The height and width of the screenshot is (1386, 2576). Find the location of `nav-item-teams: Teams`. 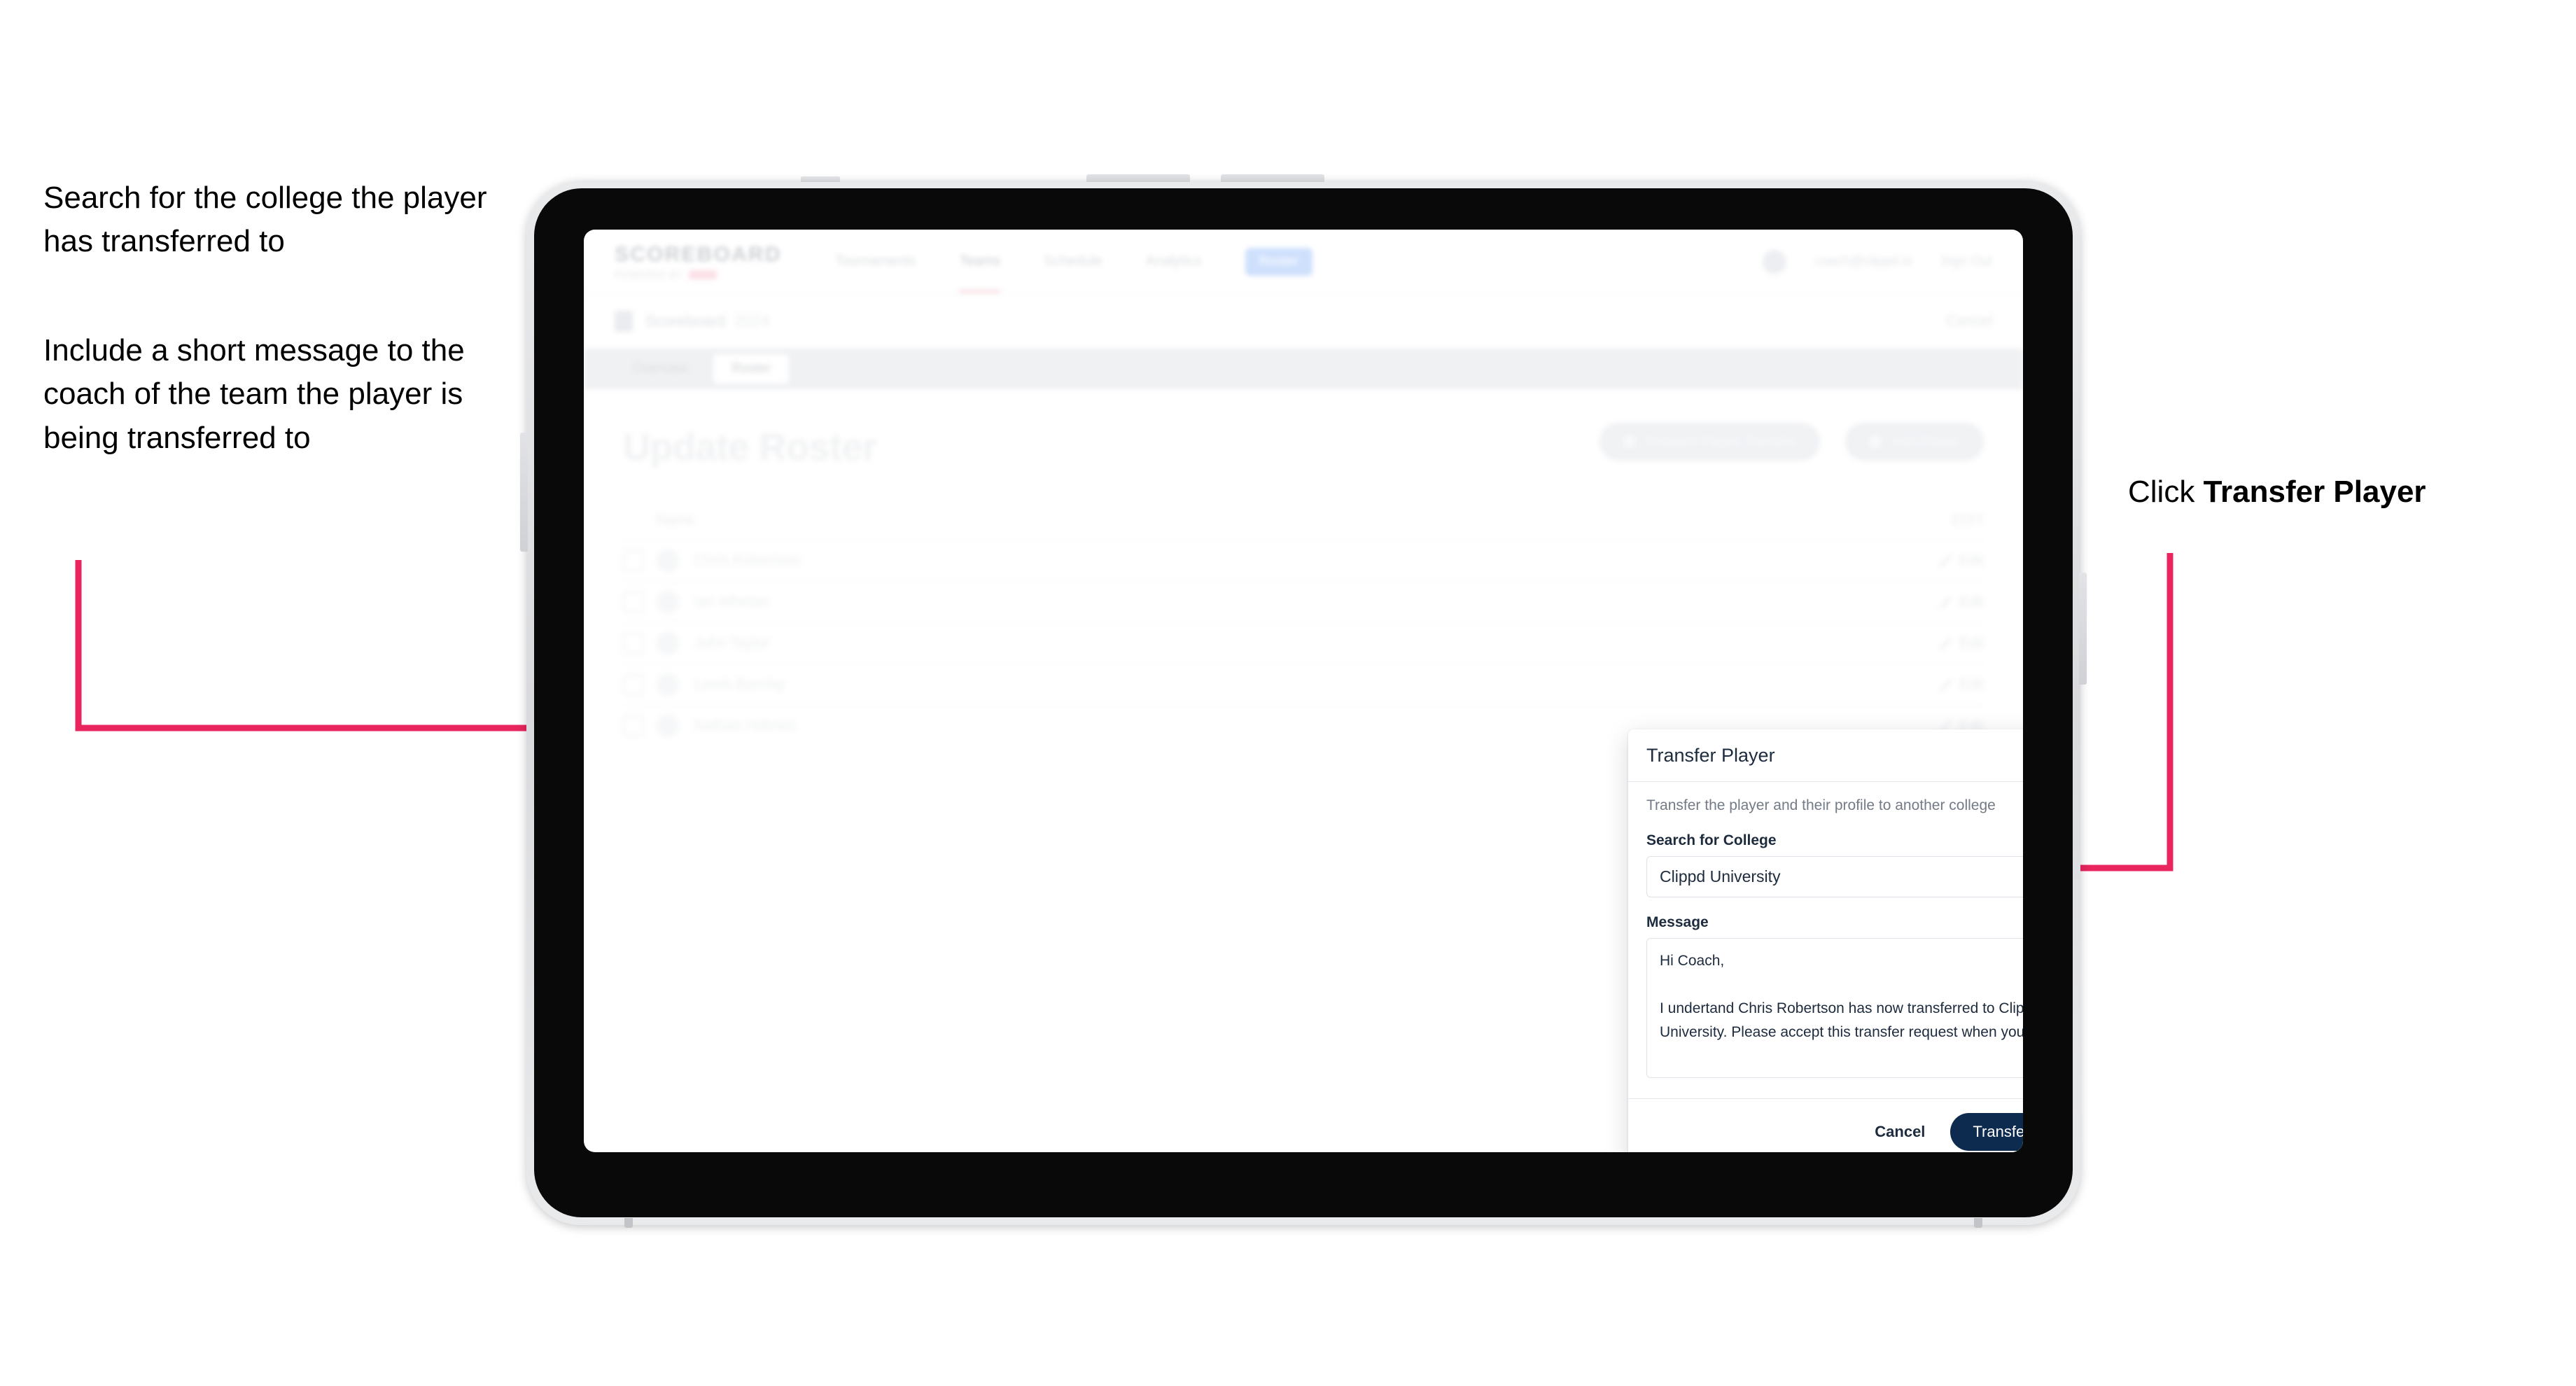

nav-item-teams: Teams is located at coordinates (979, 261).